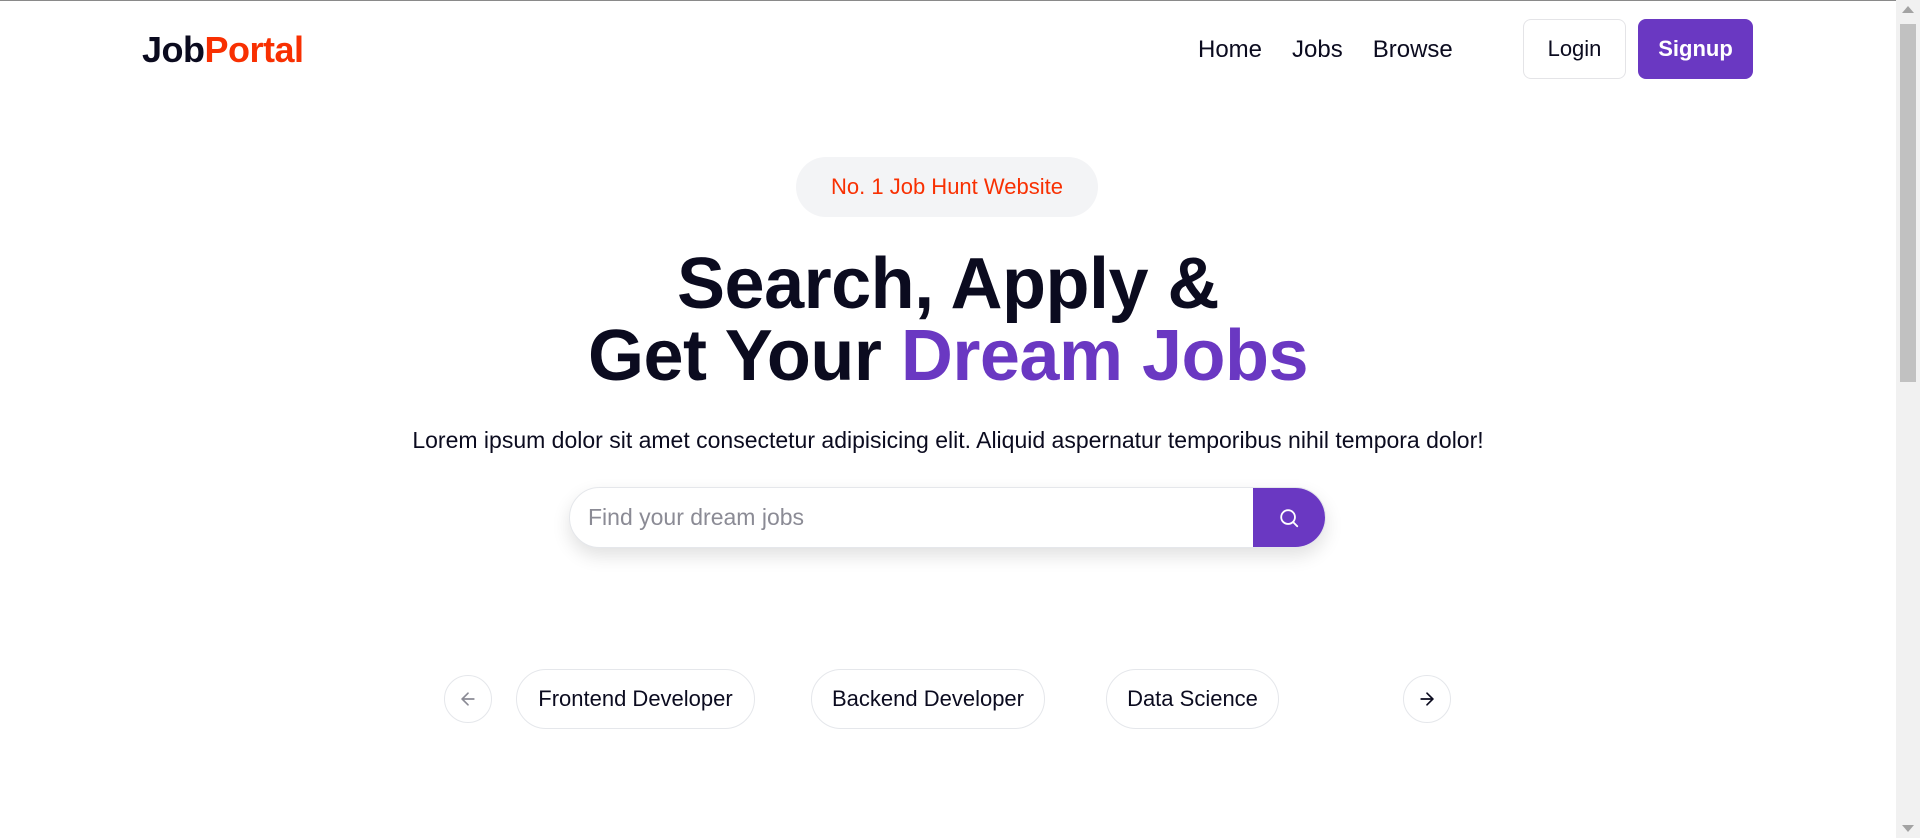 The height and width of the screenshot is (838, 1920). What do you see at coordinates (1574, 49) in the screenshot?
I see `login-button: Login` at bounding box center [1574, 49].